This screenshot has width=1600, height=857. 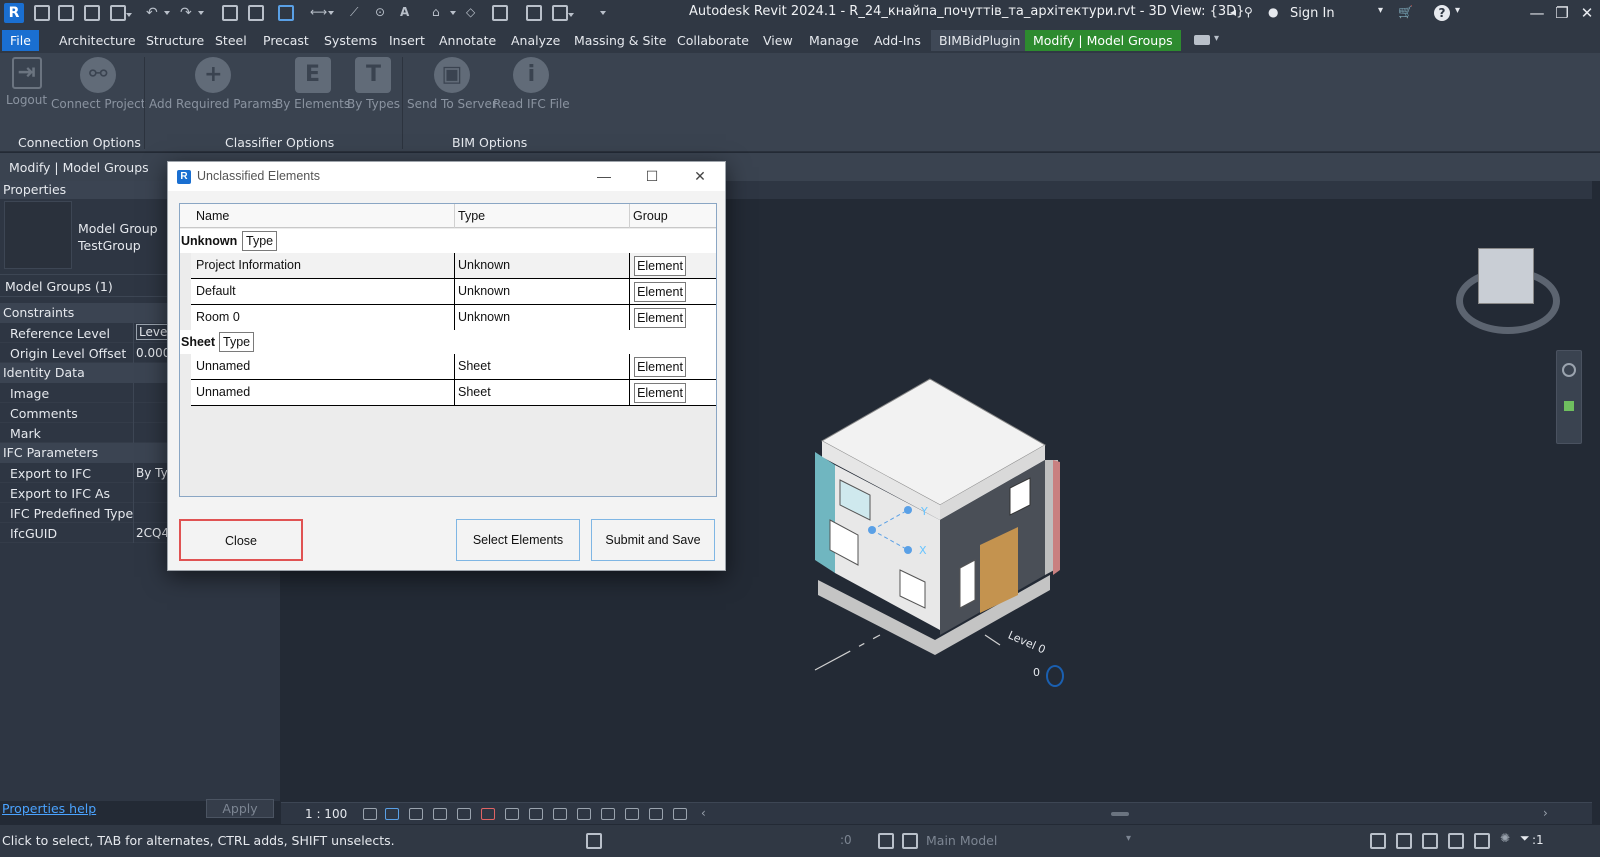 What do you see at coordinates (1430, 841) in the screenshot?
I see `select-pinned-icon` at bounding box center [1430, 841].